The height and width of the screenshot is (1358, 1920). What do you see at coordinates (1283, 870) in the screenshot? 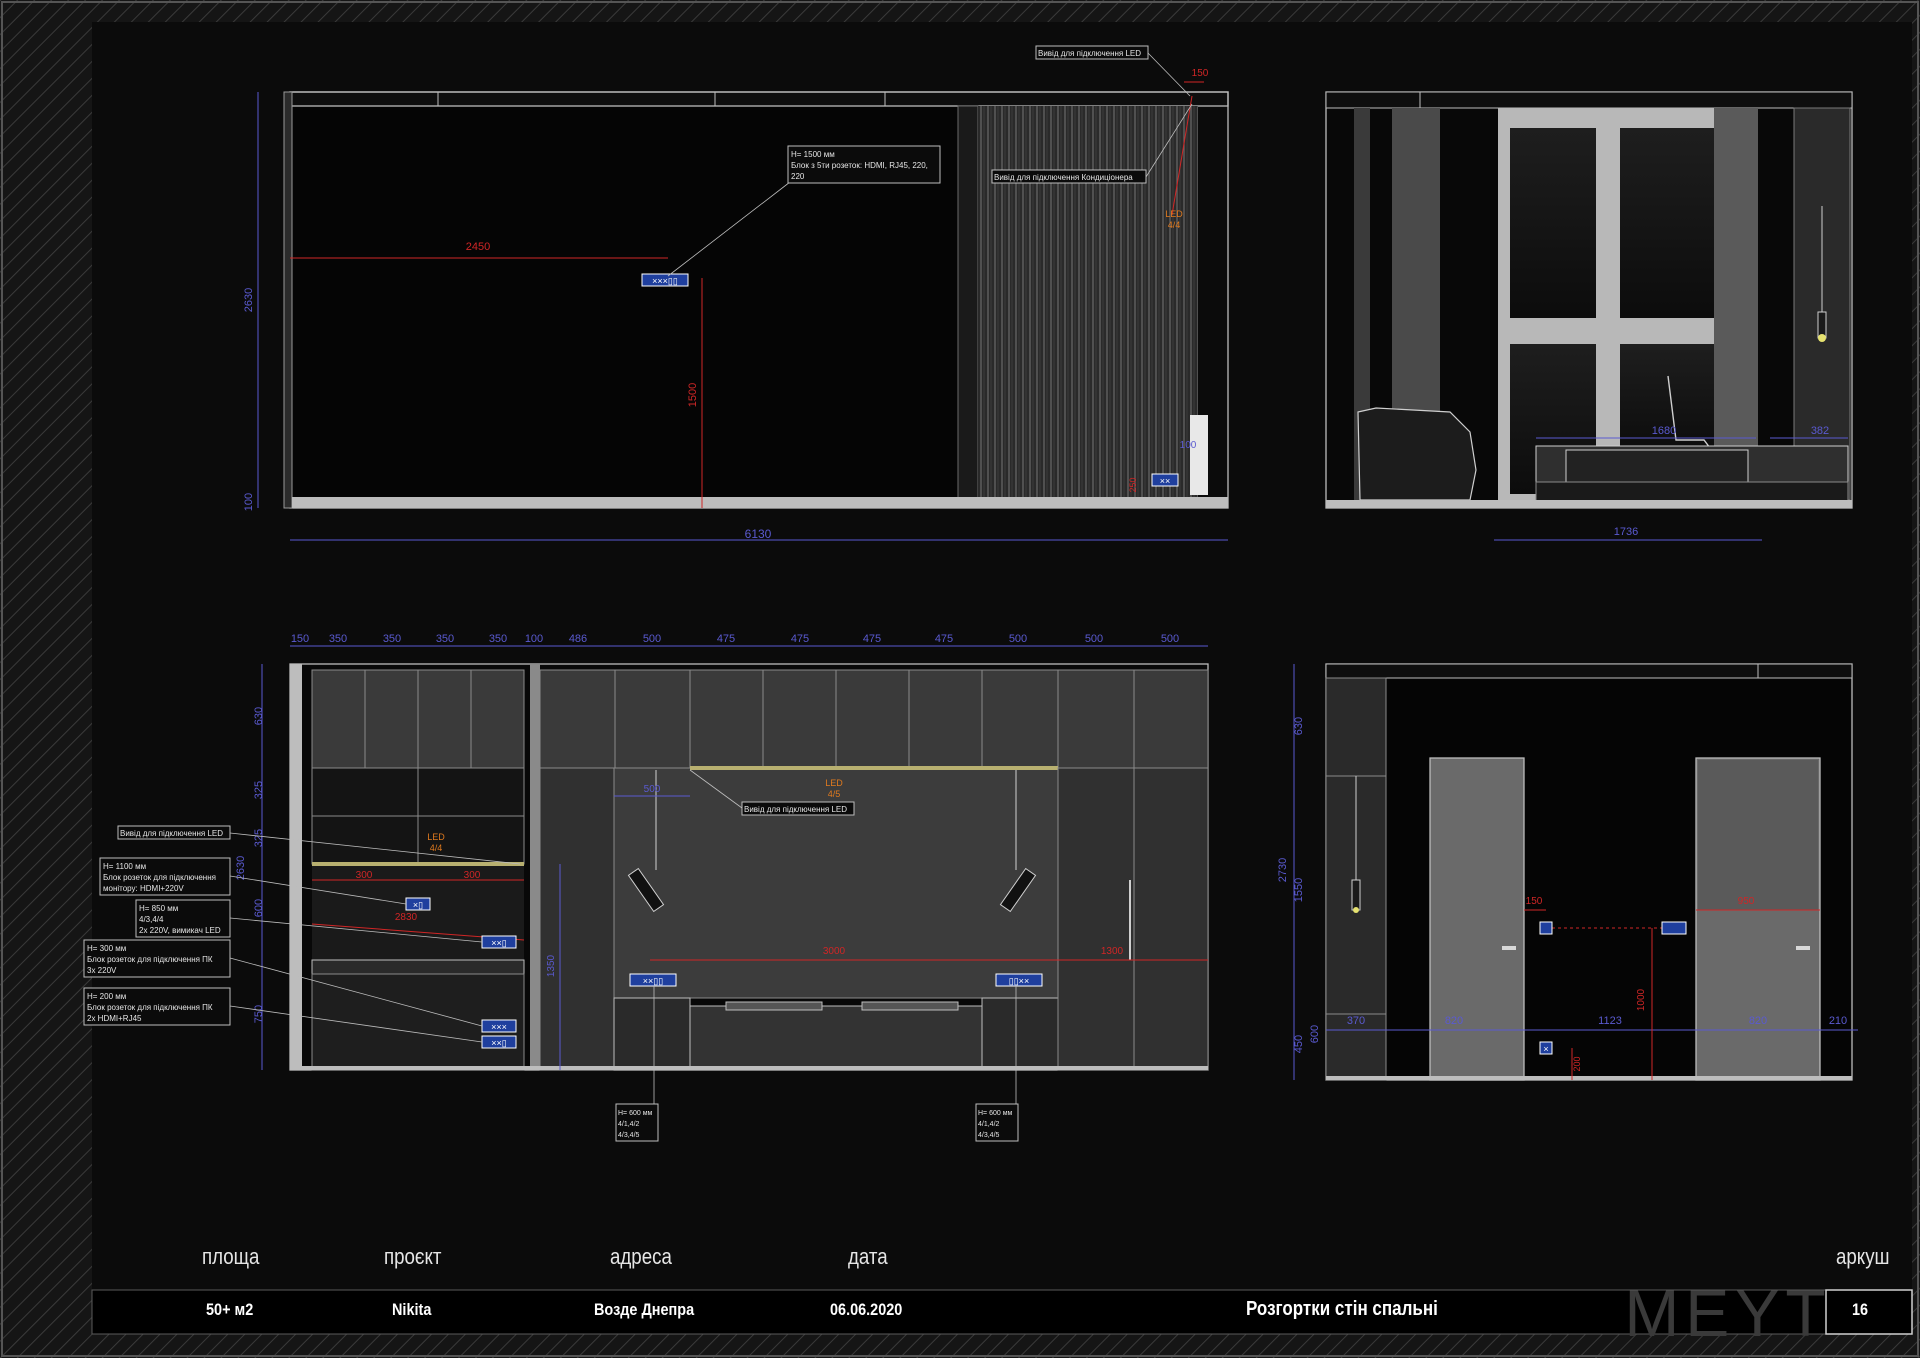
I see `dim-br-left-1: 2730` at bounding box center [1283, 870].